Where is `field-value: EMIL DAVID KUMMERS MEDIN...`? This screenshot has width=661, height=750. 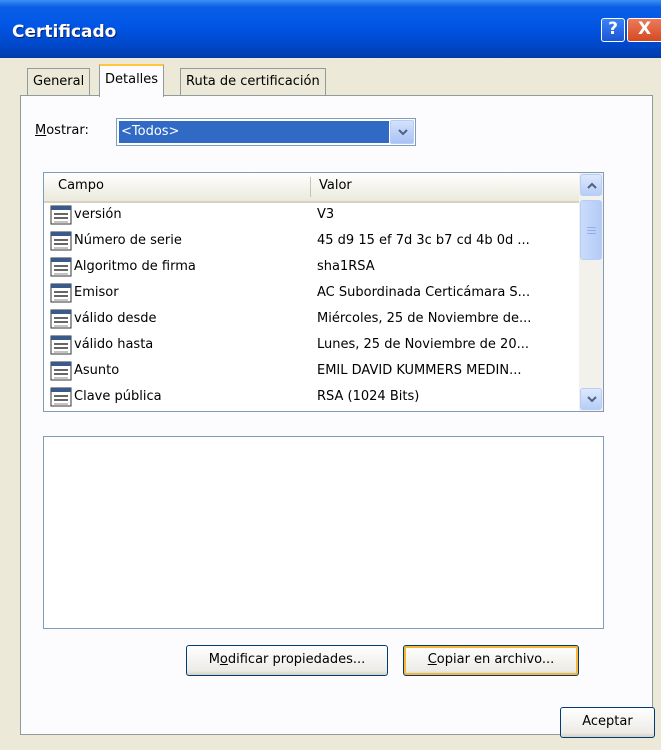 field-value: EMIL DAVID KUMMERS MEDIN... is located at coordinates (419, 370).